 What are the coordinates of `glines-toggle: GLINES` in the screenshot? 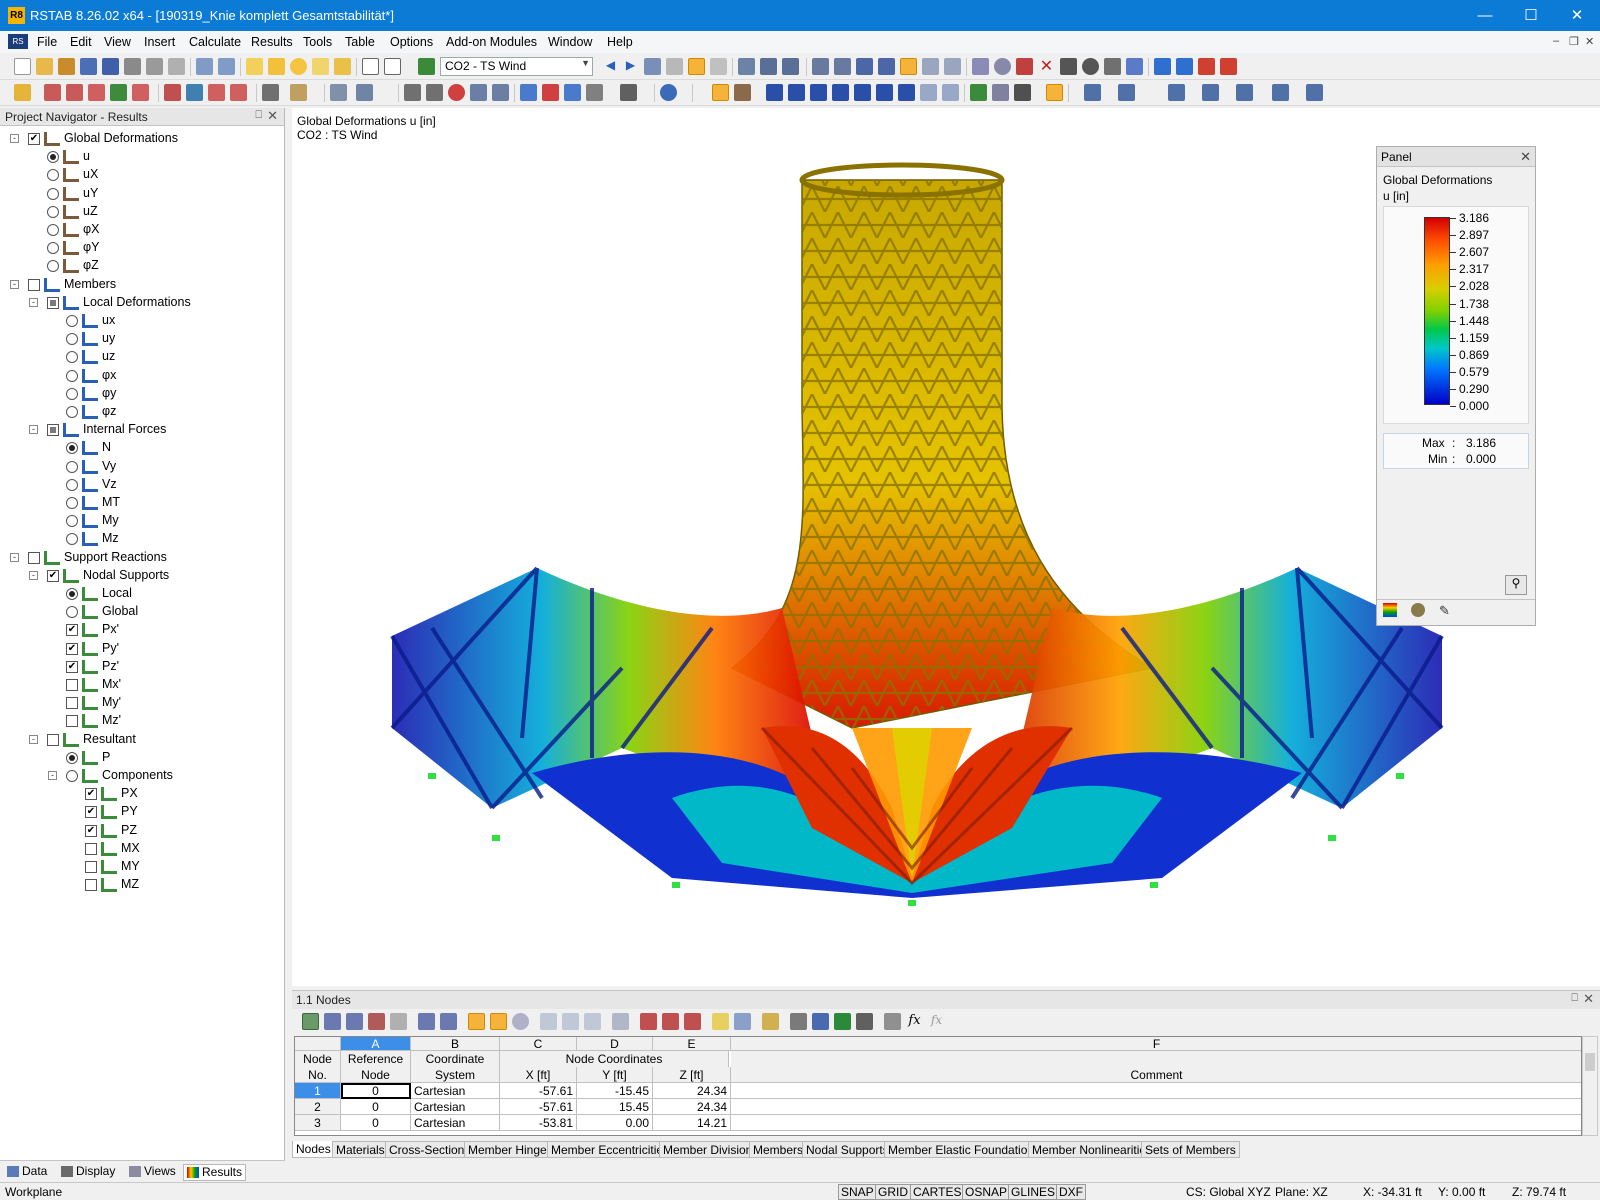 It's located at (1033, 1192).